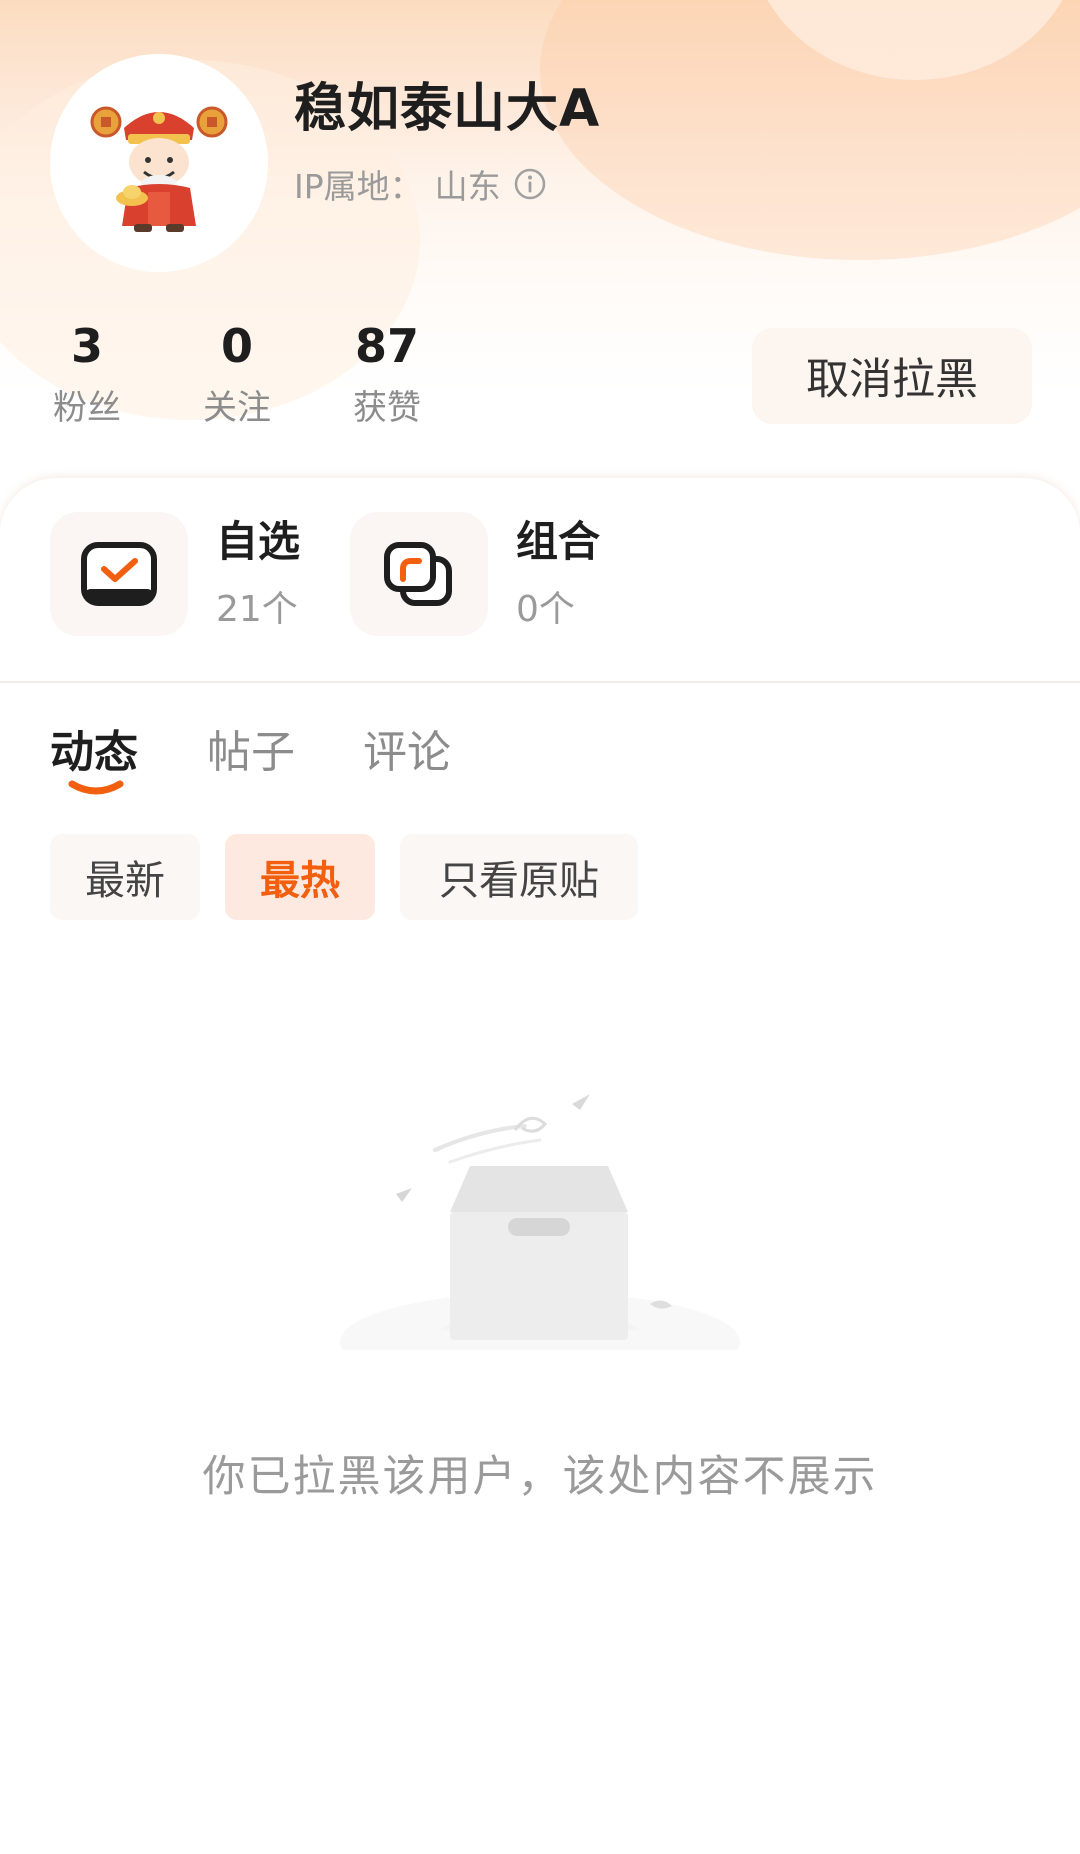  I want to click on filter-hottest: 最热, so click(300, 877).